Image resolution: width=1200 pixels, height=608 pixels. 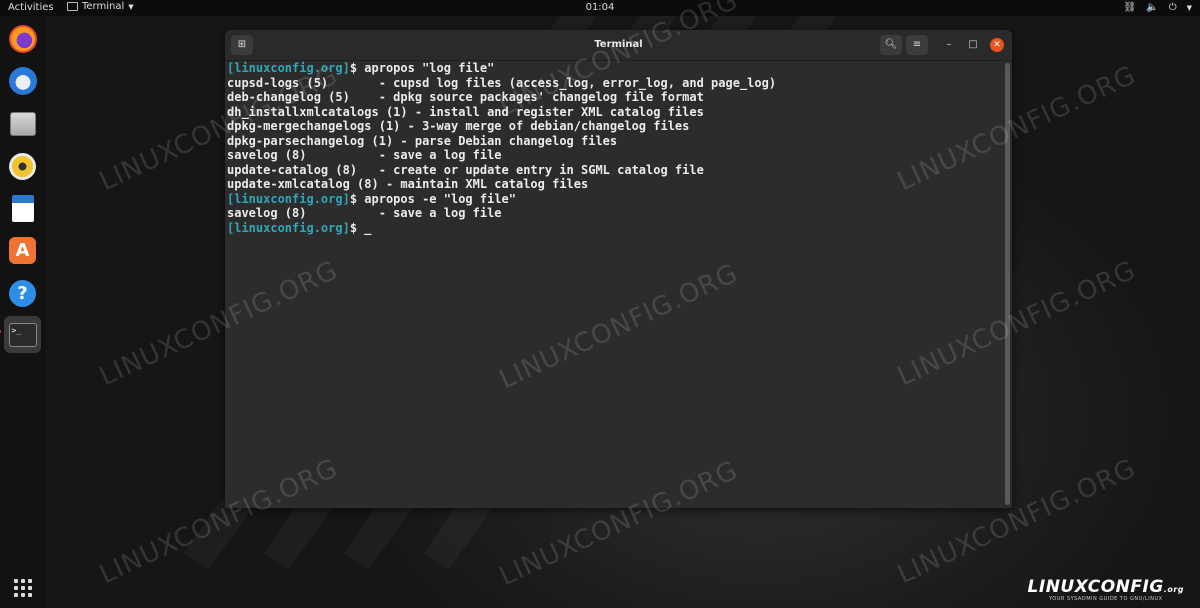 I want to click on app-menu-label: Terminal, so click(x=103, y=6).